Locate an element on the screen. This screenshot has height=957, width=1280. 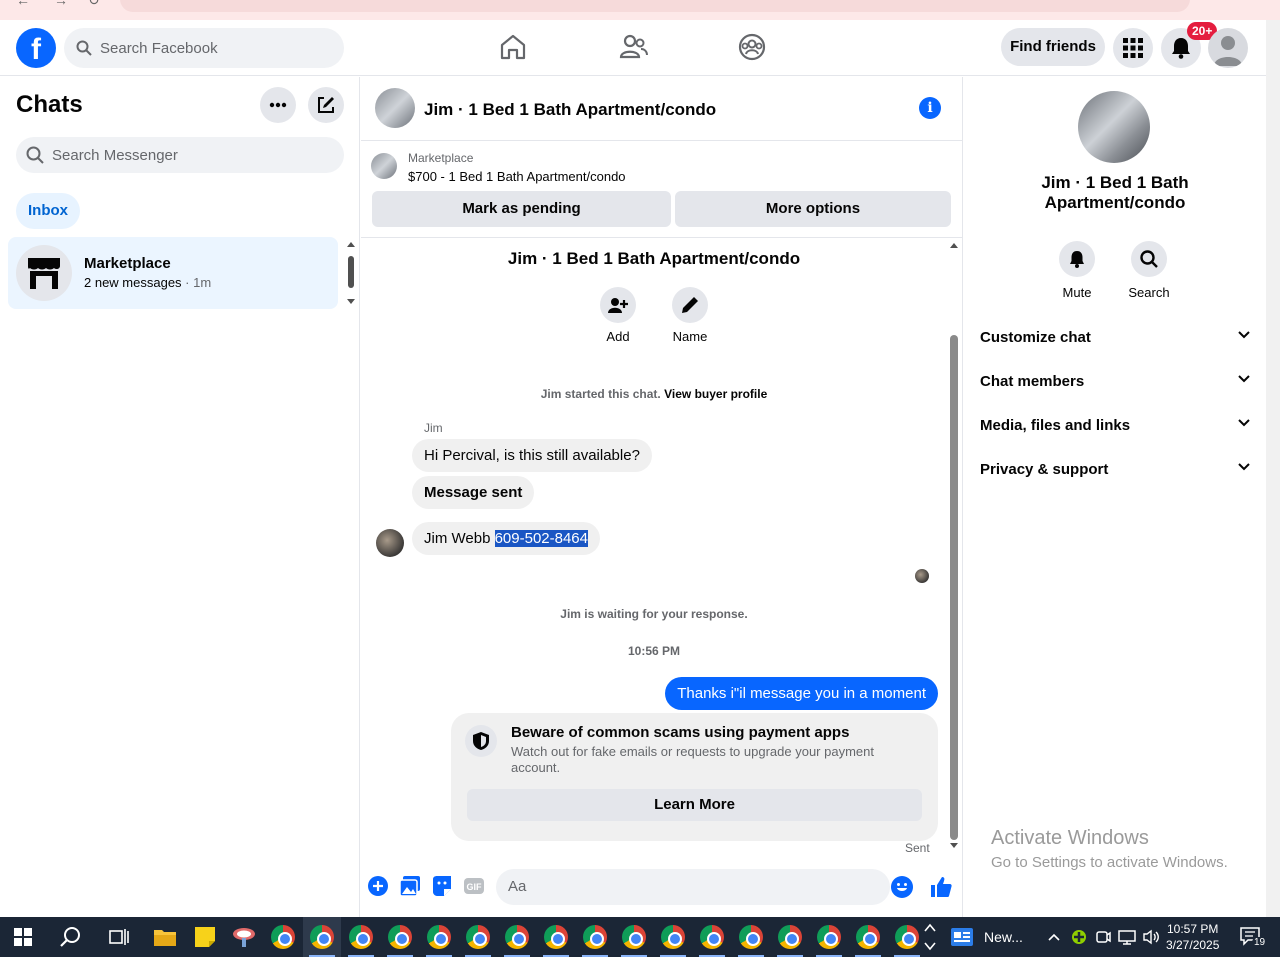
incoming-message: Hi Percival, is this still available? is located at coordinates (532, 455).